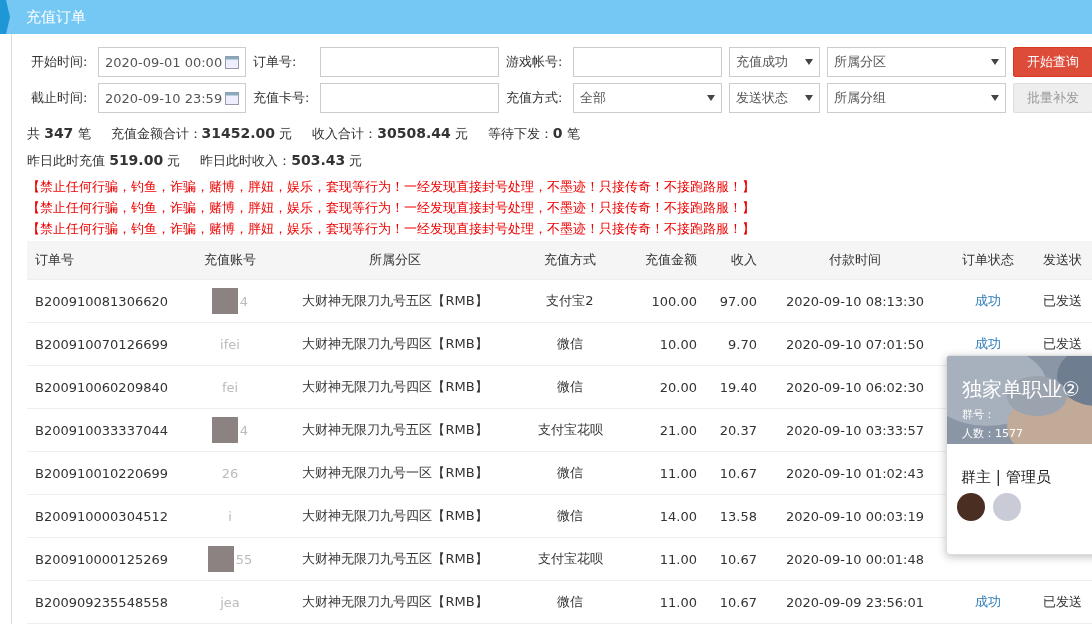 Image resolution: width=1092 pixels, height=627 pixels. What do you see at coordinates (101, 559) in the screenshot?
I see `table-cell-text: B200910000125269` at bounding box center [101, 559].